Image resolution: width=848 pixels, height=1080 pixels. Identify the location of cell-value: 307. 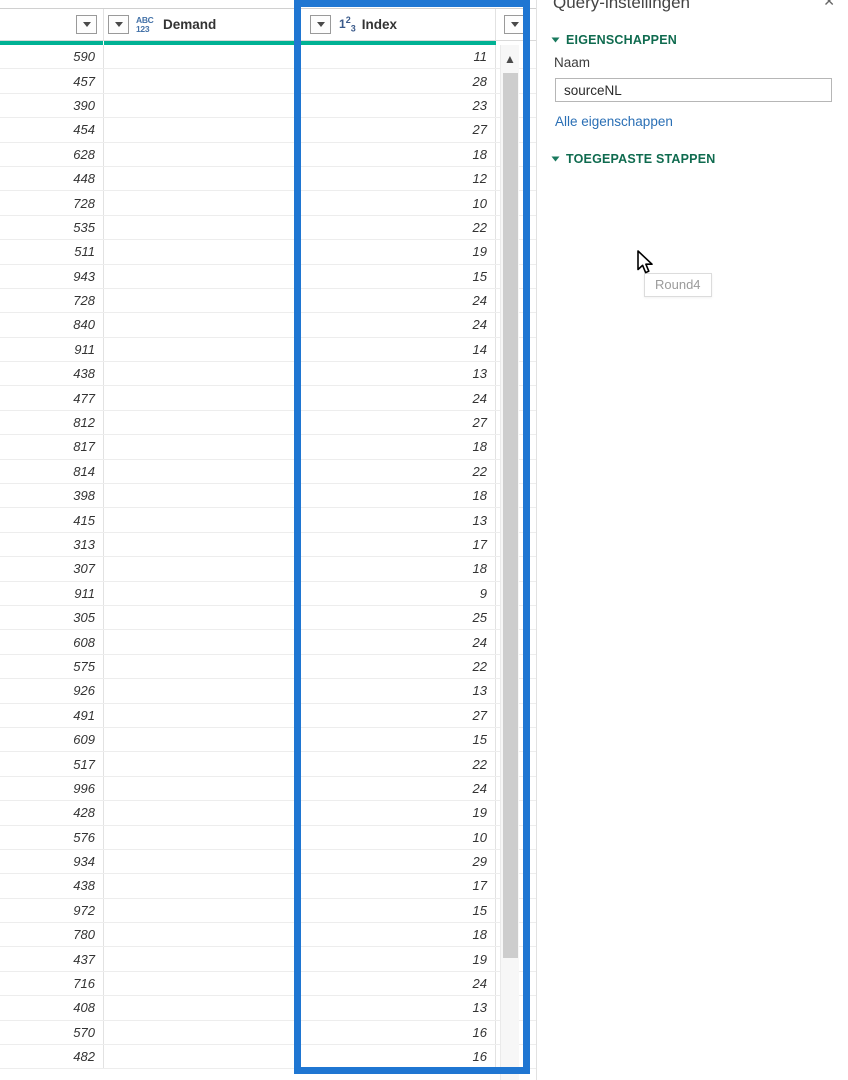
(52, 569).